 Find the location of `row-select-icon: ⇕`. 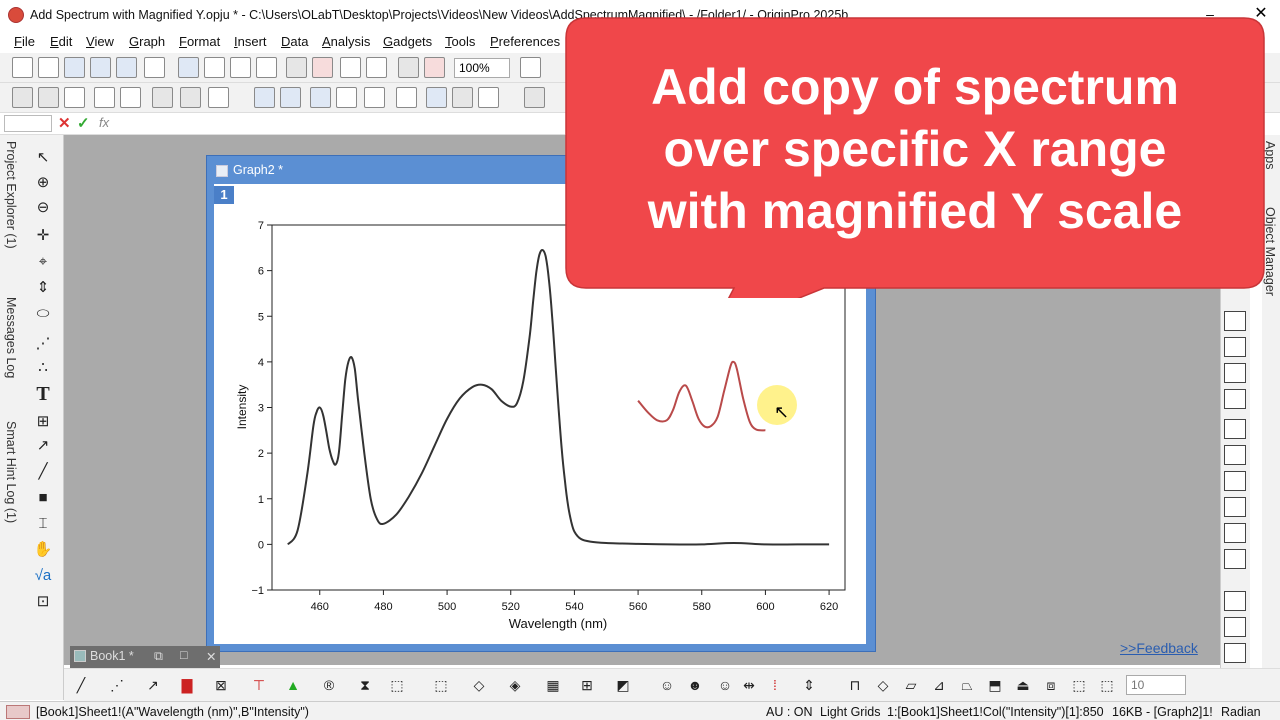

row-select-icon: ⇕ is located at coordinates (809, 685).